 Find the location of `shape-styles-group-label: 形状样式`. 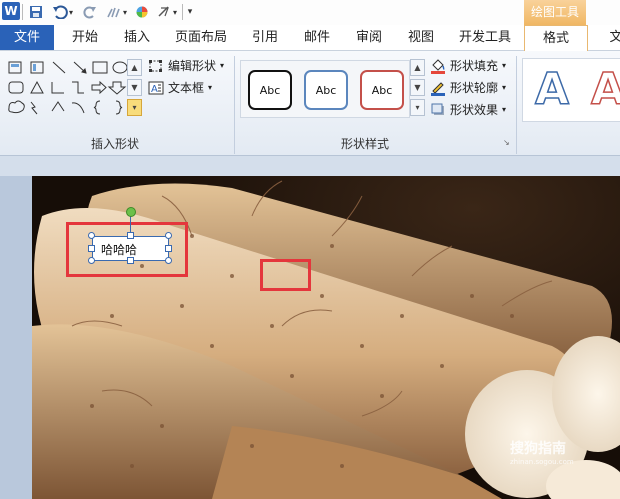

shape-styles-group-label: 形状样式 is located at coordinates (364, 144).